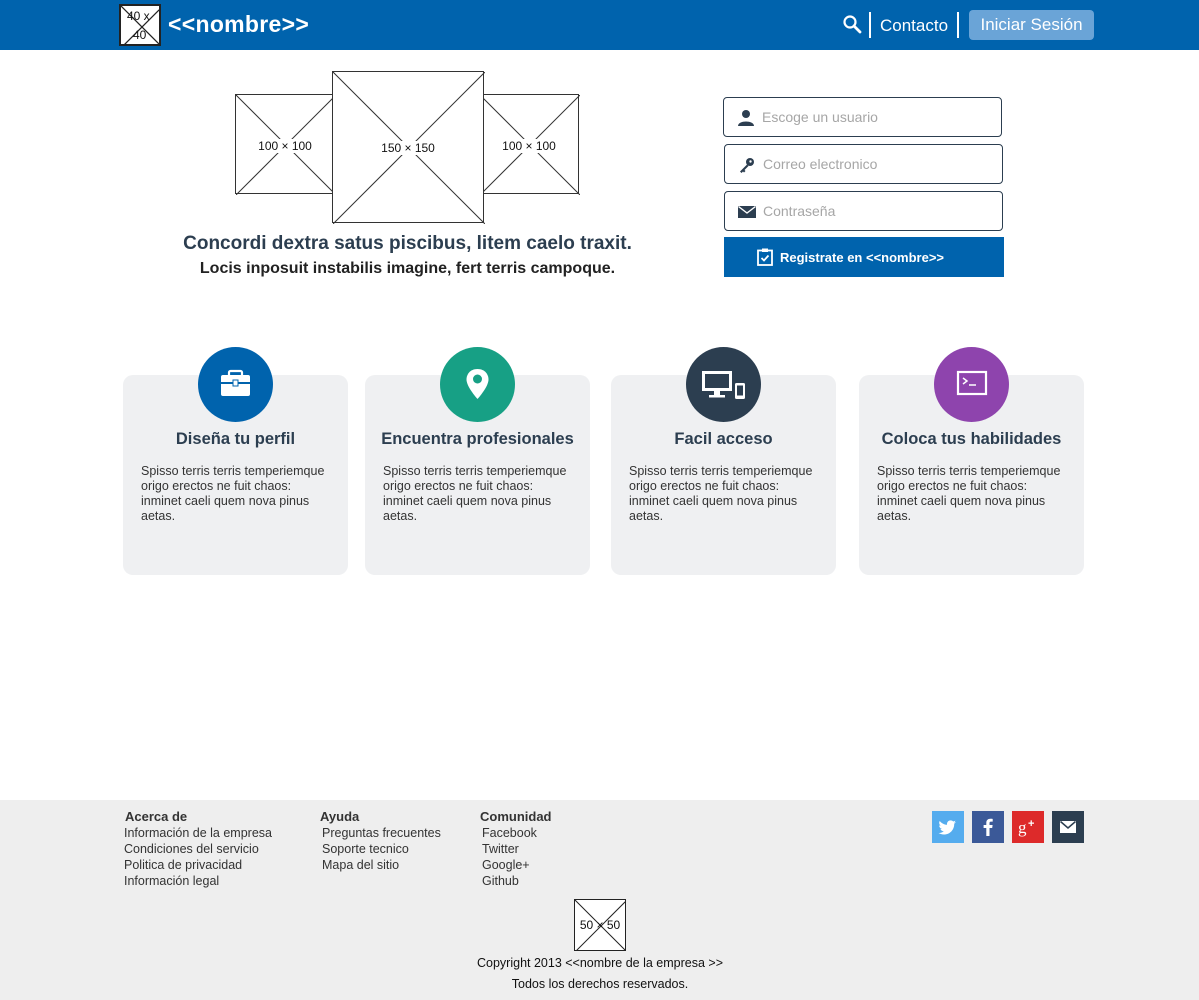  I want to click on footer-link: Condiciones del servicio, so click(191, 849).